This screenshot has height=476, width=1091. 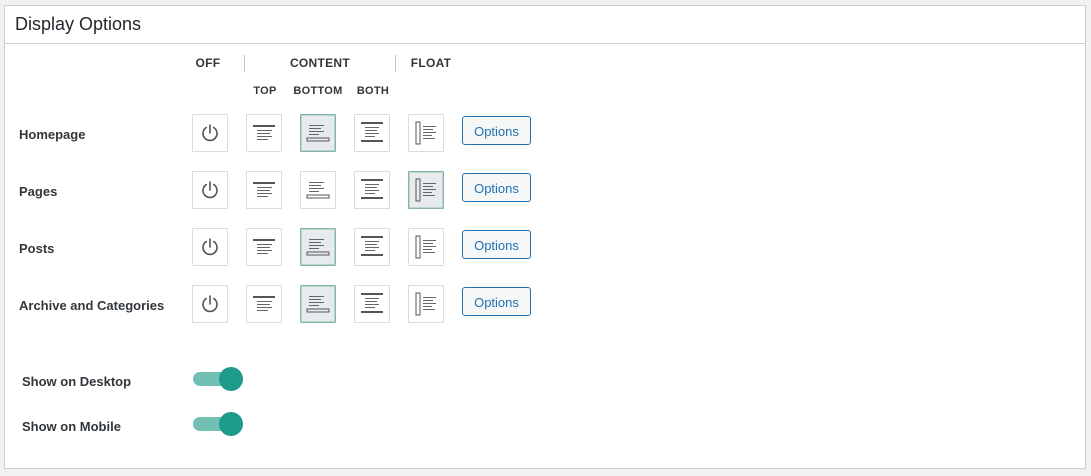 I want to click on column-header-content: CONTENT, so click(x=320, y=63).